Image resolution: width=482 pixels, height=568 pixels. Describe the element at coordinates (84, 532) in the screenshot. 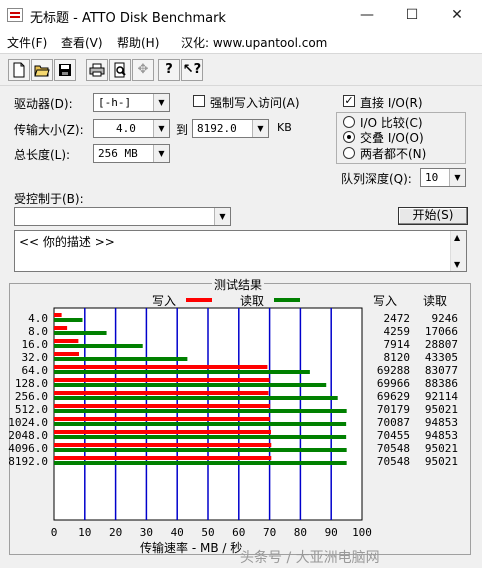

I see `x-tick-label: 10` at that location.